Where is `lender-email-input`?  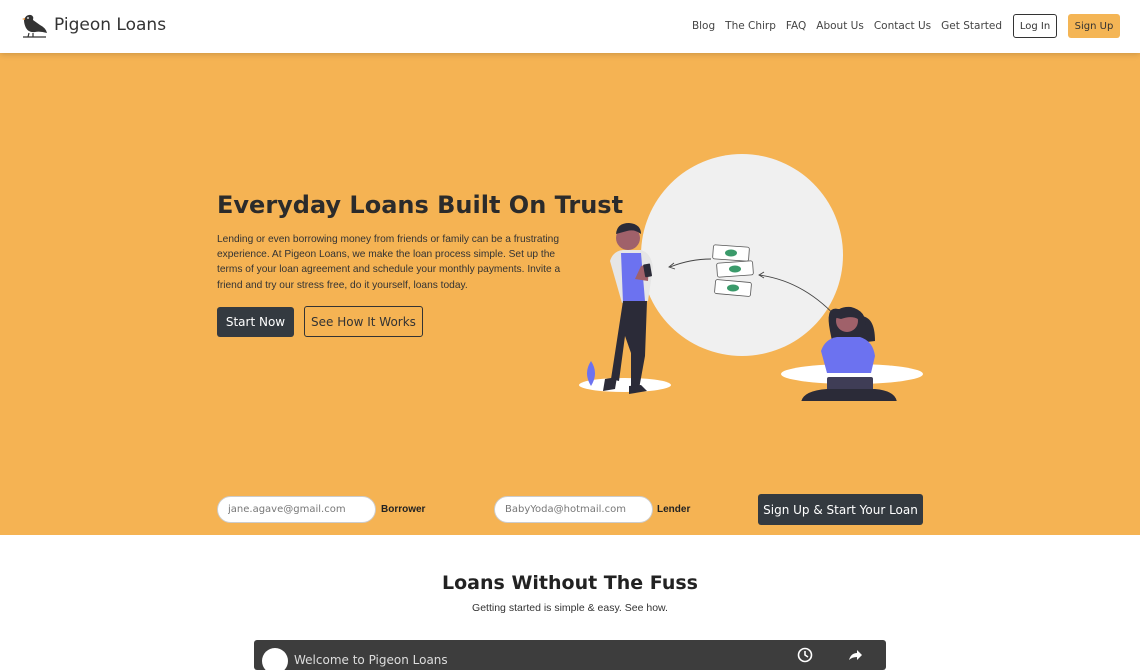 lender-email-input is located at coordinates (573, 509).